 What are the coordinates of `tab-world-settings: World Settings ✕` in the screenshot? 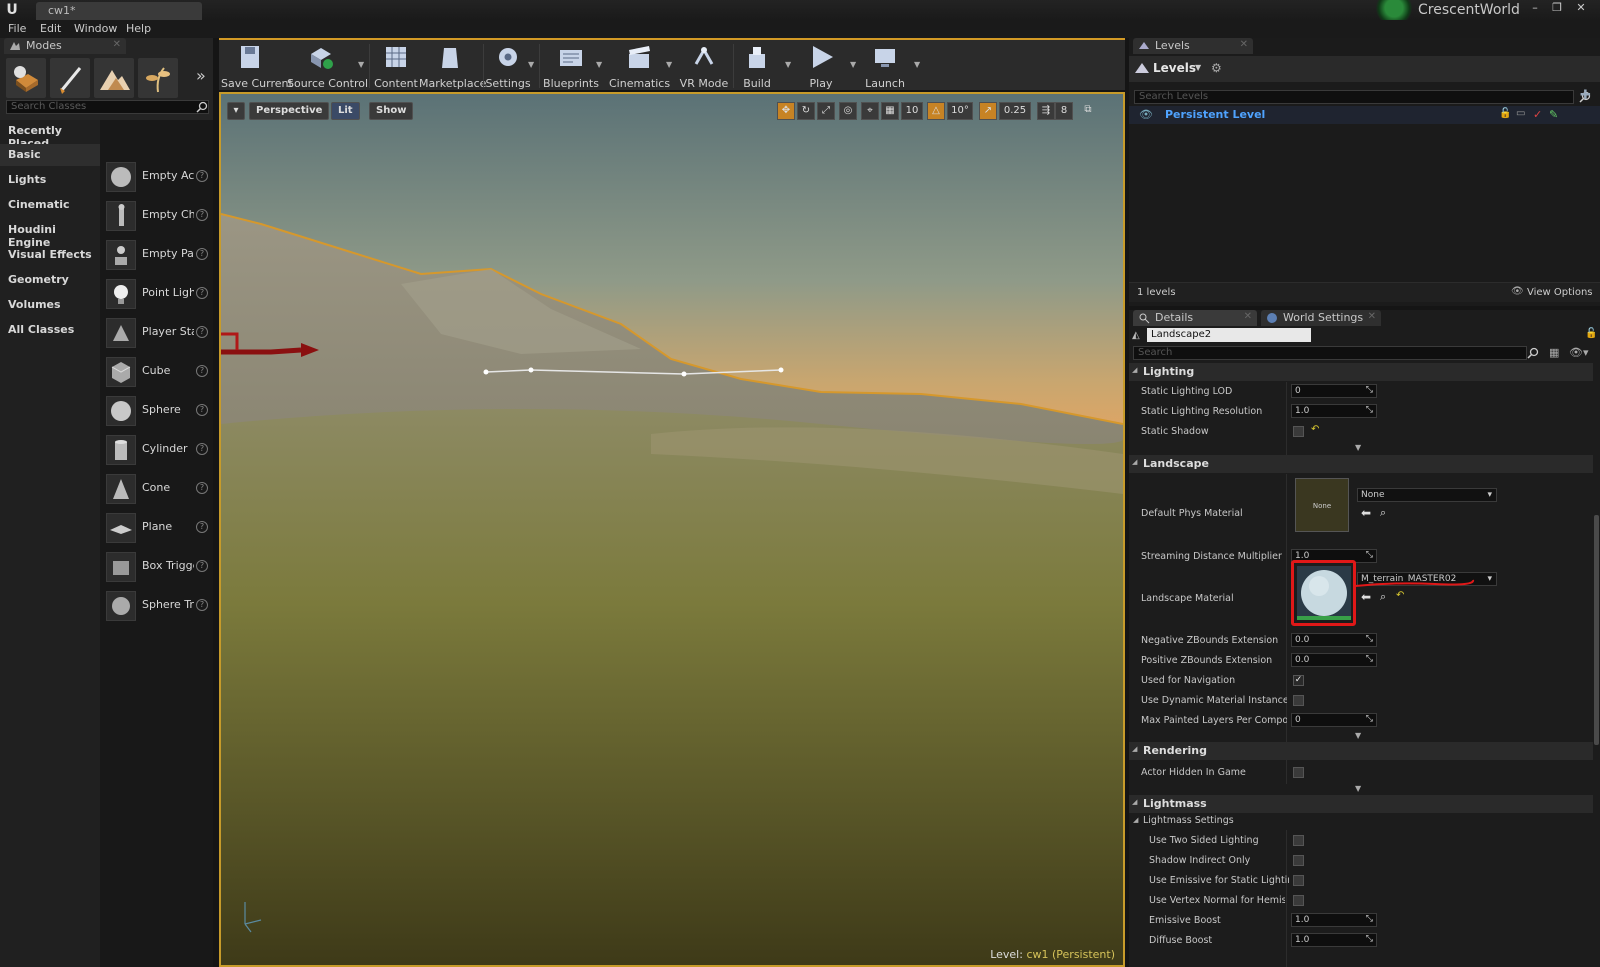 It's located at (1321, 318).